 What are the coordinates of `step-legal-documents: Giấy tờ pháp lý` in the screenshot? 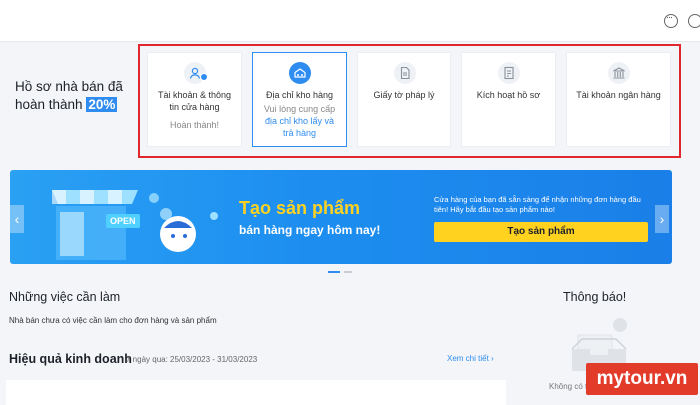 It's located at (404, 99).